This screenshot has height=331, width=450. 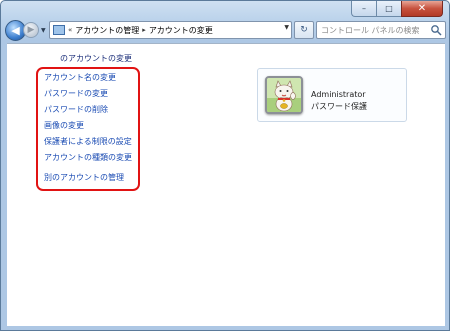 What do you see at coordinates (70, 30) in the screenshot?
I see `breadcrumb-overflow-icon: «` at bounding box center [70, 30].